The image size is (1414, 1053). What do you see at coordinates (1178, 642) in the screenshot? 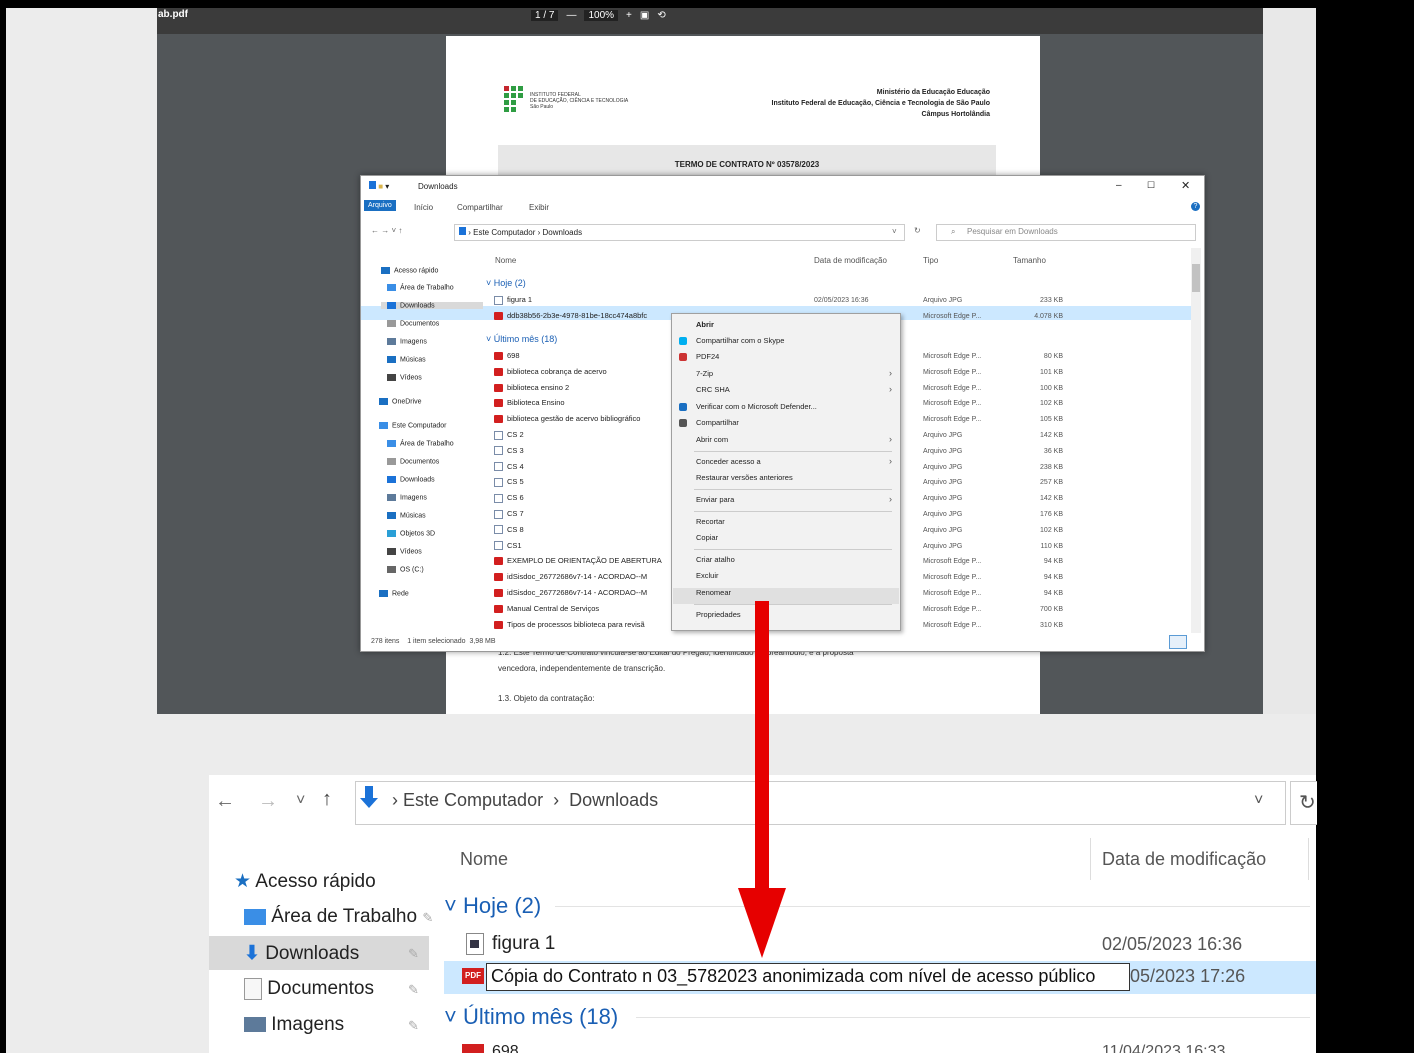
I see `details-view-icon` at bounding box center [1178, 642].